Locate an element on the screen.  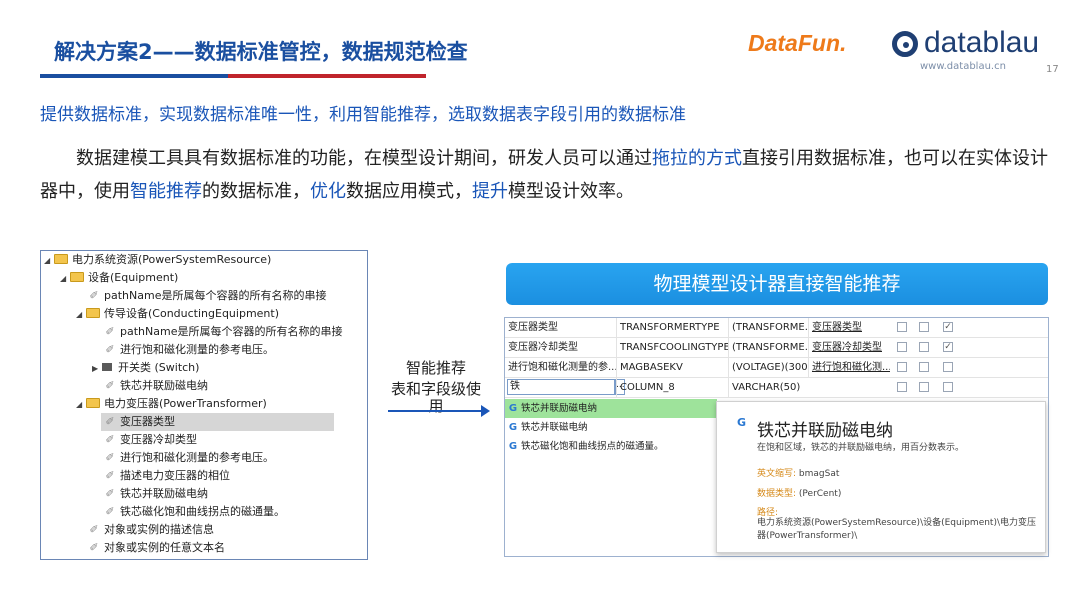
title-underline-red is located at coordinates (327, 76).